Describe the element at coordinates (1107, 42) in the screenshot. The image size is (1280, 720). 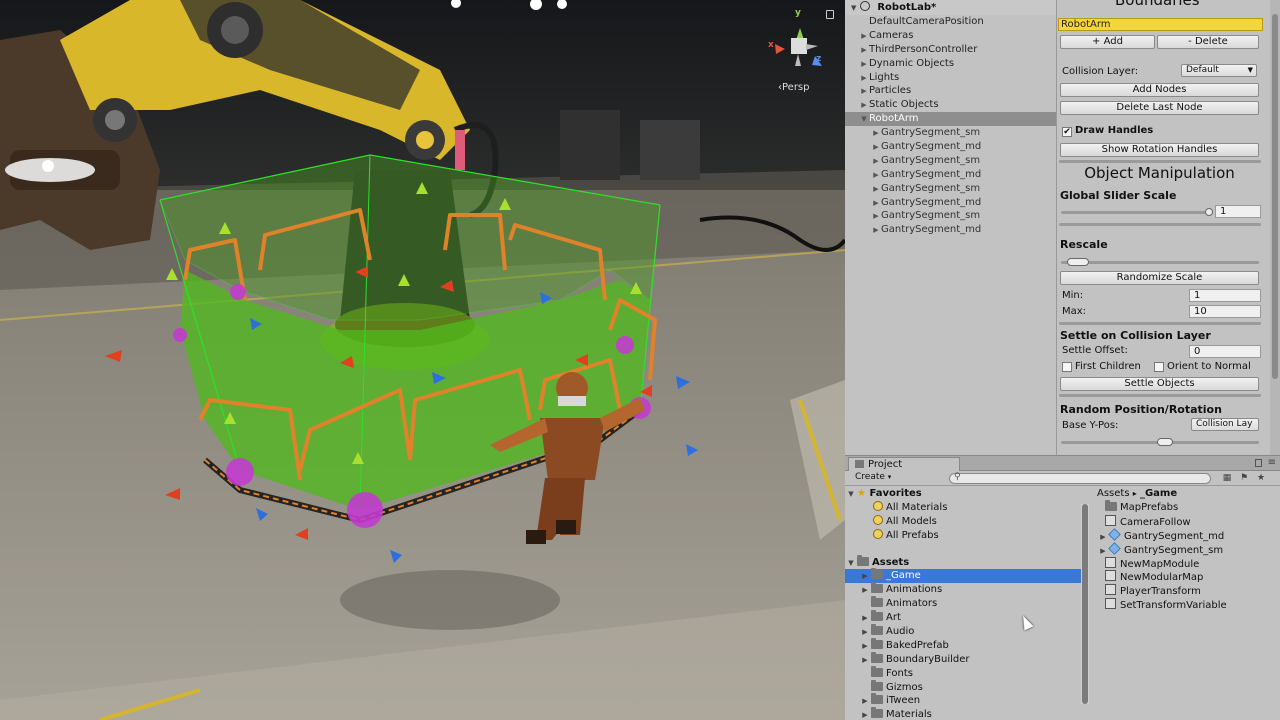
I see `add-button: + Add` at that location.